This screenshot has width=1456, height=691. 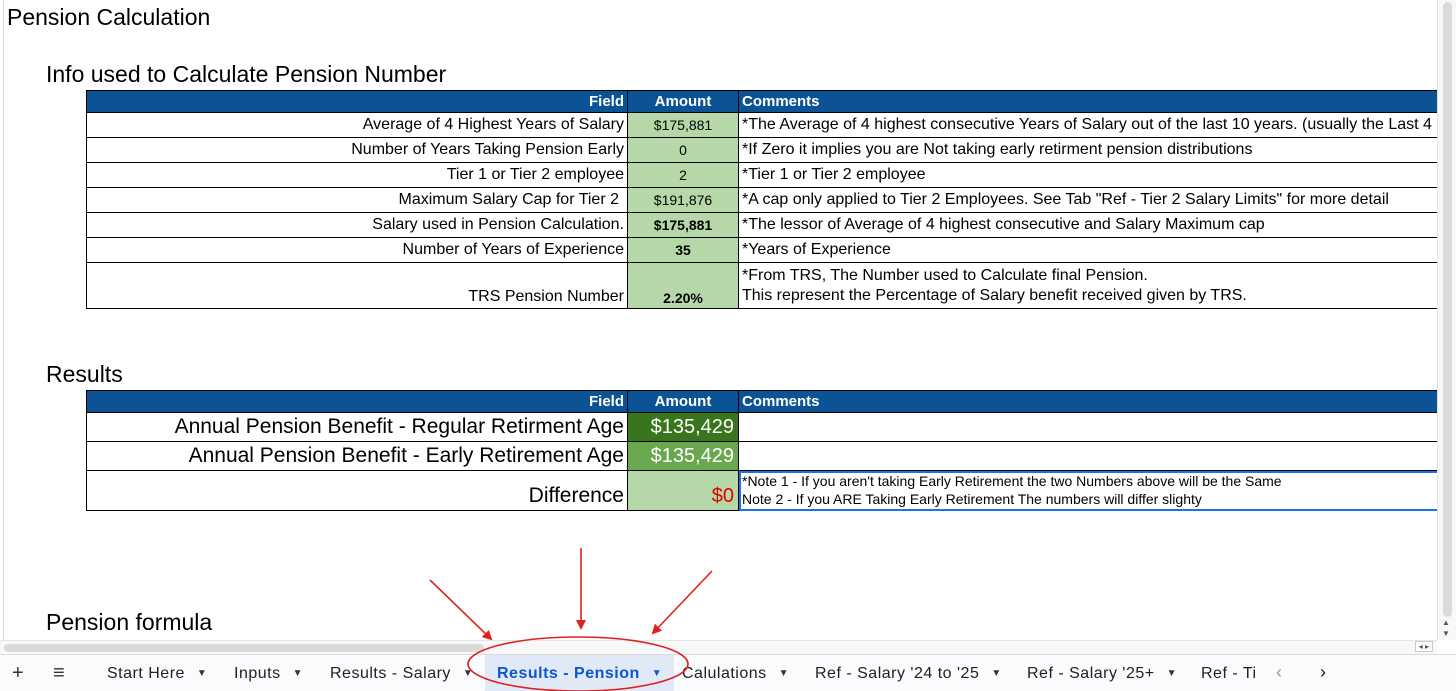 What do you see at coordinates (1323, 672) in the screenshot?
I see `scroll-tabs-right-icon: ›` at bounding box center [1323, 672].